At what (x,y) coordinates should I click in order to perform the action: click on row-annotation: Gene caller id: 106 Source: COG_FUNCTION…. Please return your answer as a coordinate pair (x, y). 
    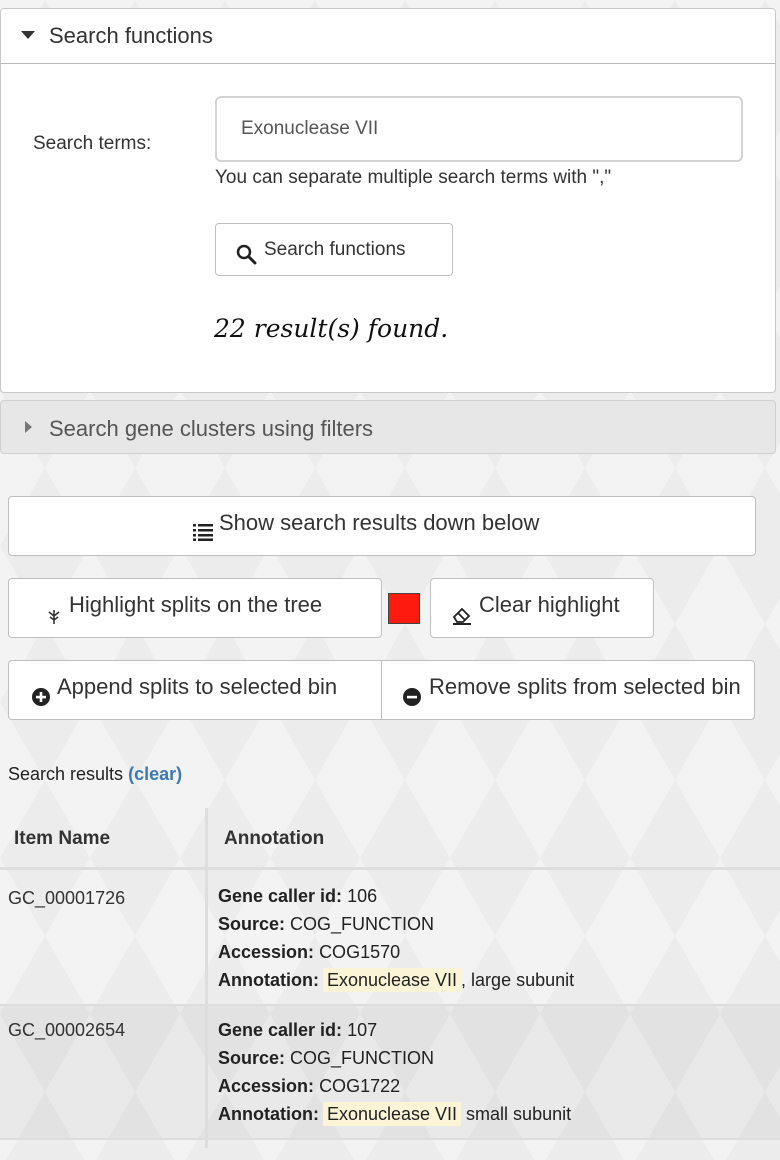
    Looking at the image, I should click on (396, 938).